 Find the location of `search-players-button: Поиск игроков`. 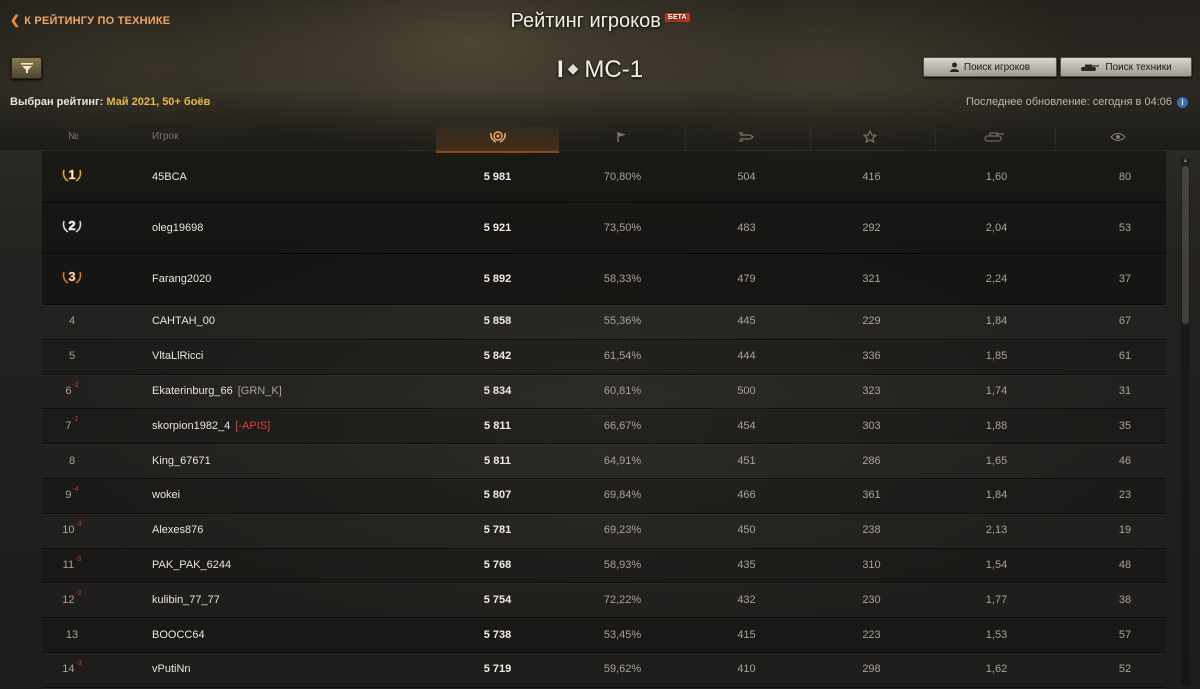

search-players-button: Поиск игроков is located at coordinates (990, 67).